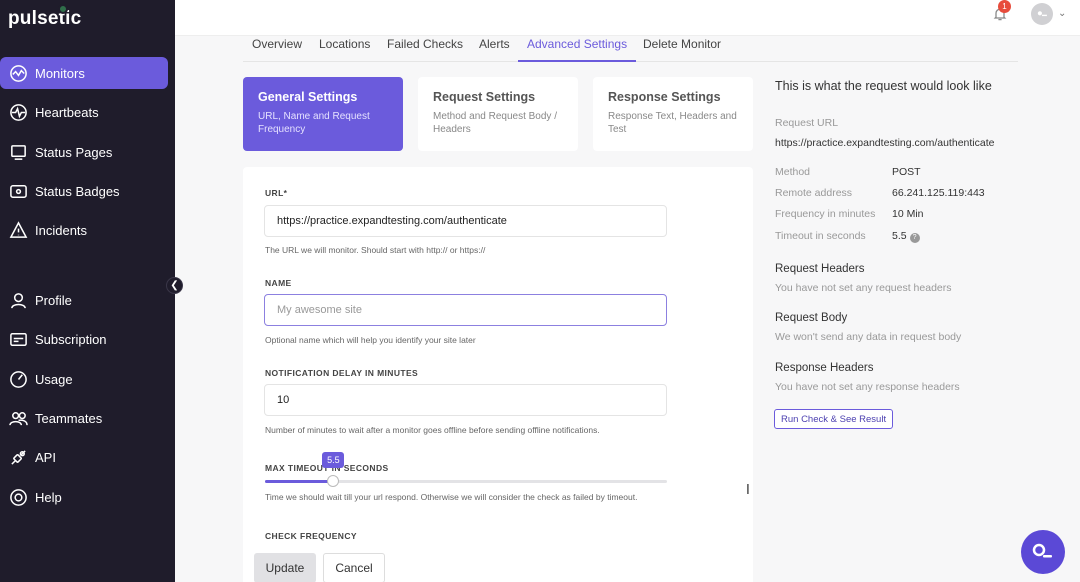 The height and width of the screenshot is (582, 1080). Describe the element at coordinates (18, 73) in the screenshot. I see `monitors-icon` at that location.